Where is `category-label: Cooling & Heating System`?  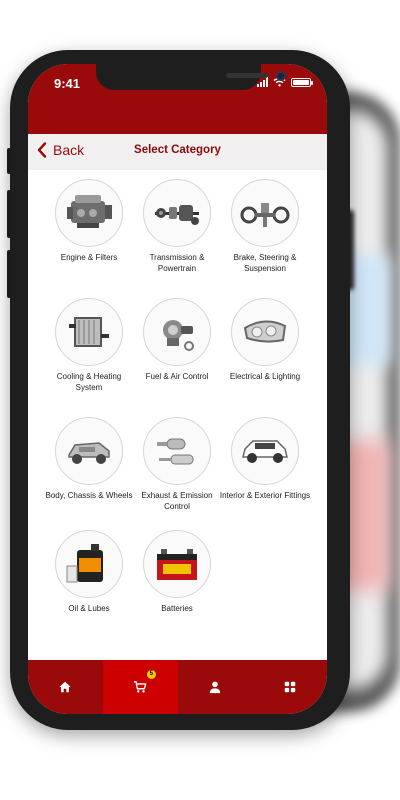
category-label: Cooling & Heating System is located at coordinates (89, 382).